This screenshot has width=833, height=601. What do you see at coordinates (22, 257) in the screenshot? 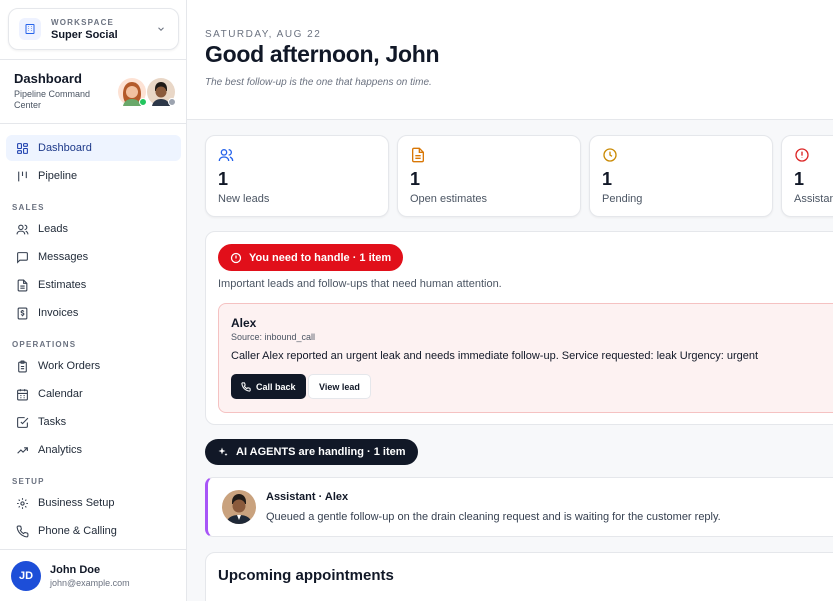
I see `message-icon` at bounding box center [22, 257].